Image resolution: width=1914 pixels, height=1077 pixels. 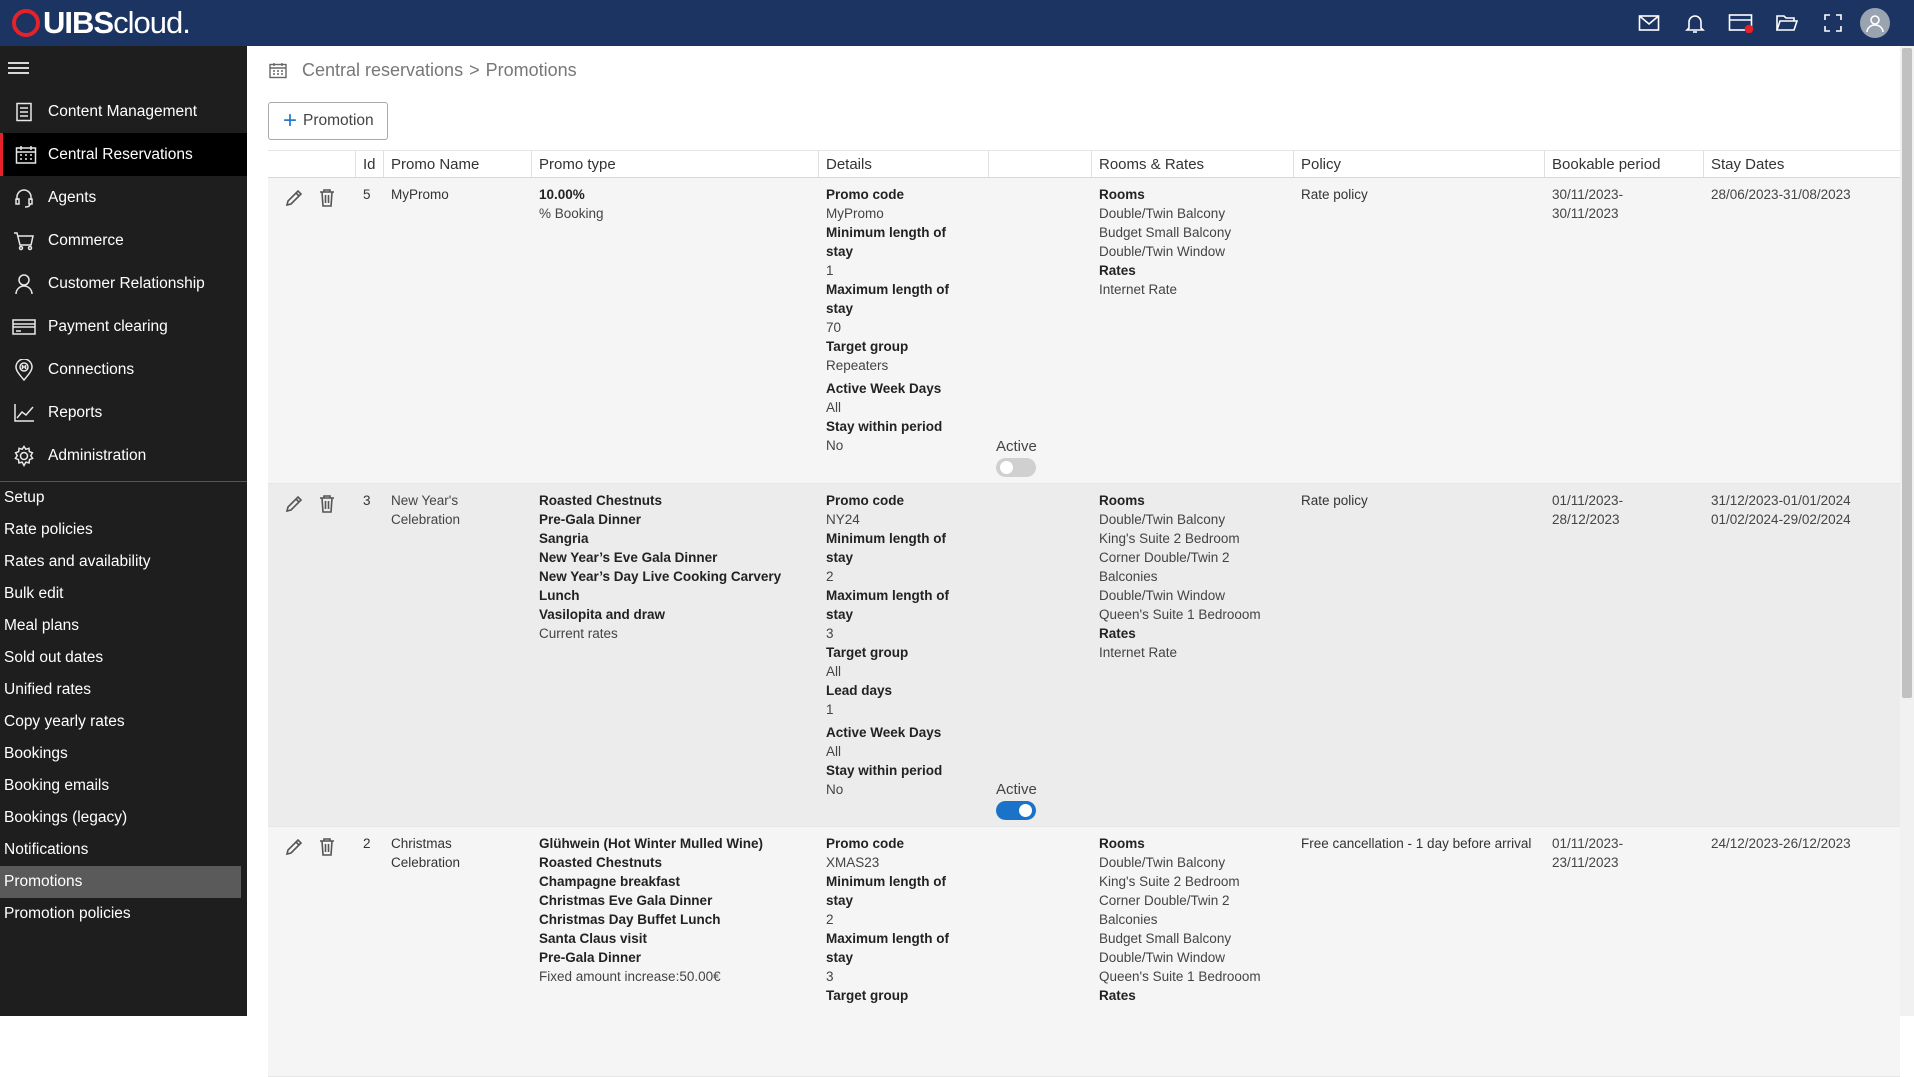 What do you see at coordinates (26, 23) in the screenshot?
I see `logo-ring-icon` at bounding box center [26, 23].